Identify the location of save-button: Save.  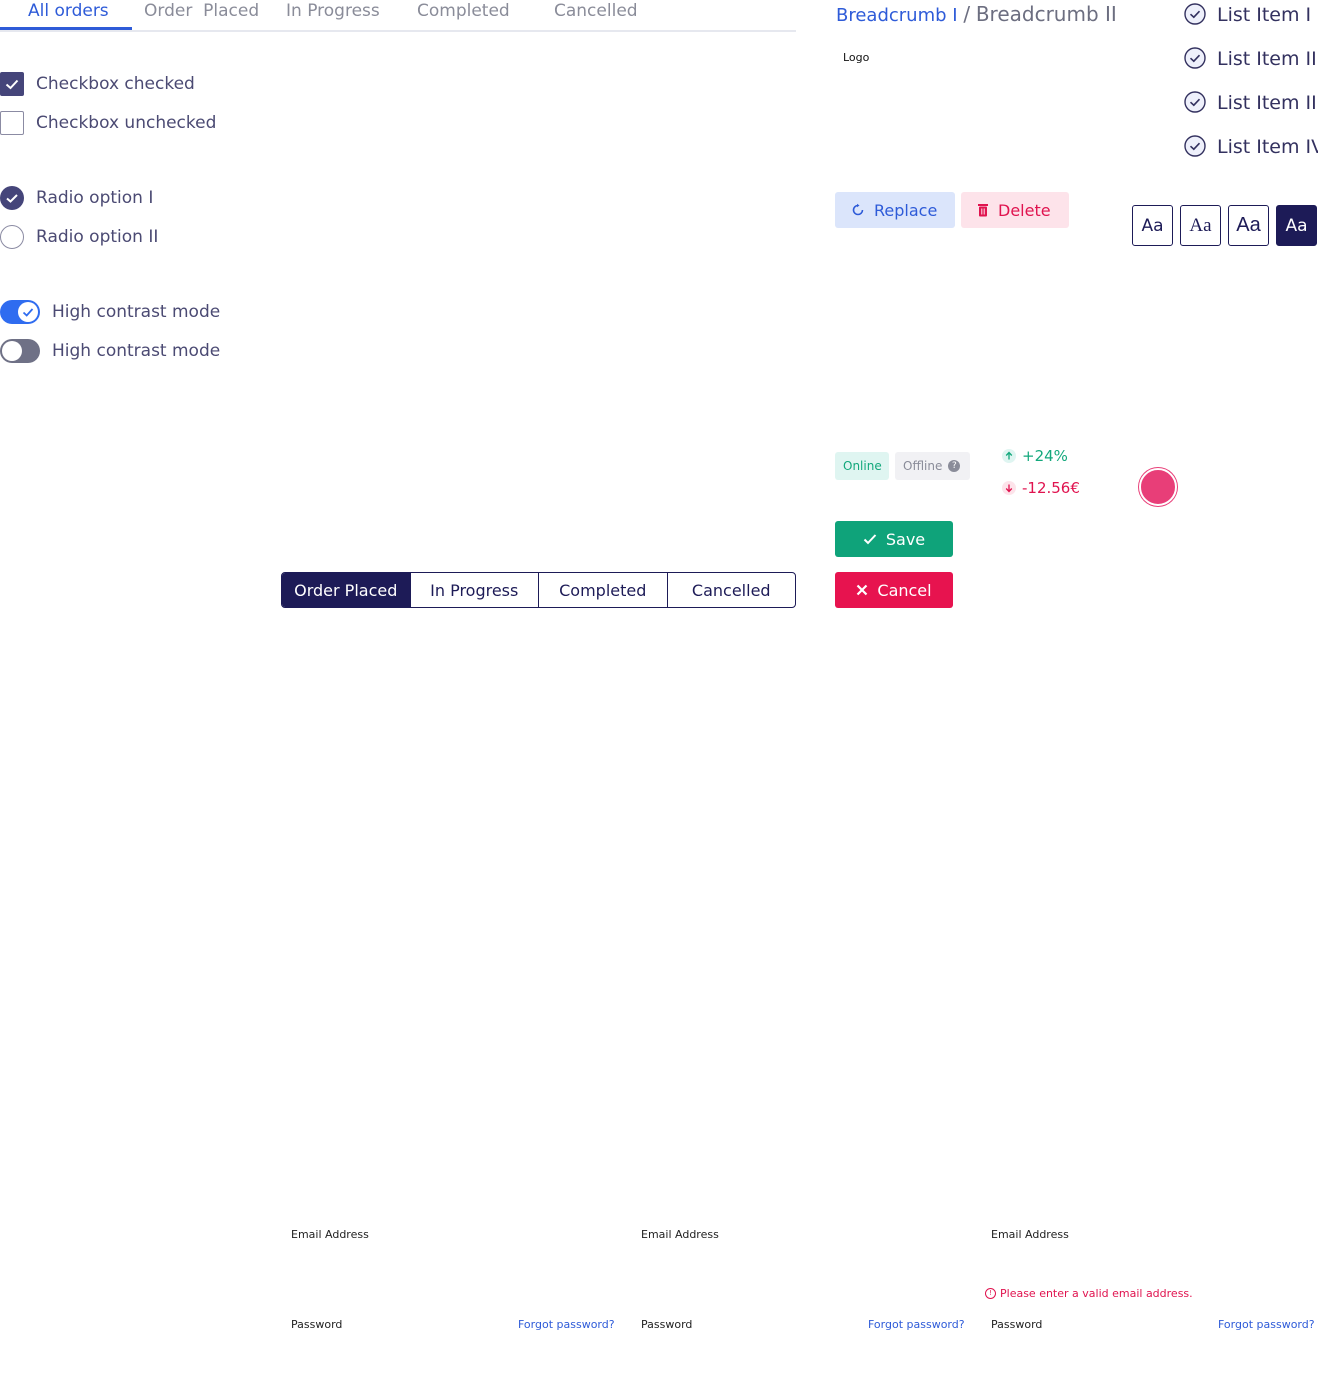
(894, 539).